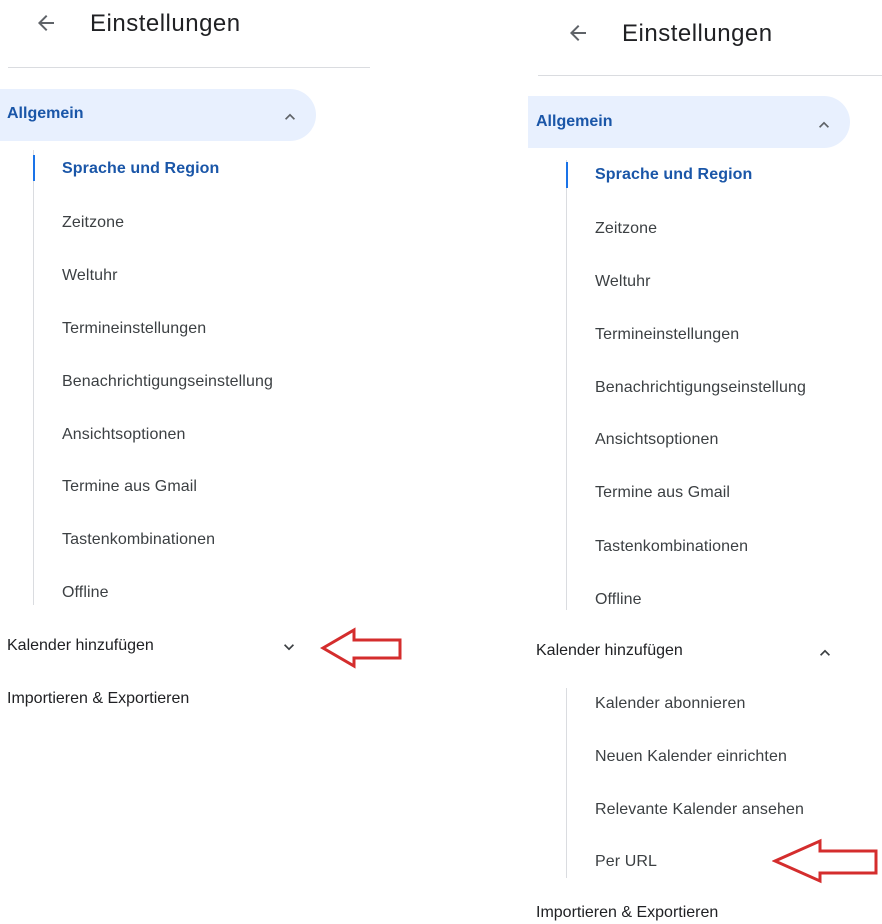  Describe the element at coordinates (626, 862) in the screenshot. I see `nav-item-from-url: Per URL` at that location.